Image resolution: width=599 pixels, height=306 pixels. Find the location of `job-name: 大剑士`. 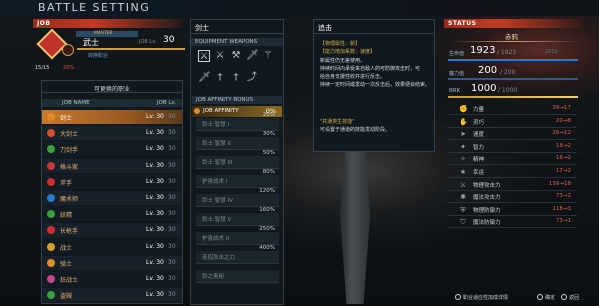

job-name: 大剑士 is located at coordinates (69, 135).